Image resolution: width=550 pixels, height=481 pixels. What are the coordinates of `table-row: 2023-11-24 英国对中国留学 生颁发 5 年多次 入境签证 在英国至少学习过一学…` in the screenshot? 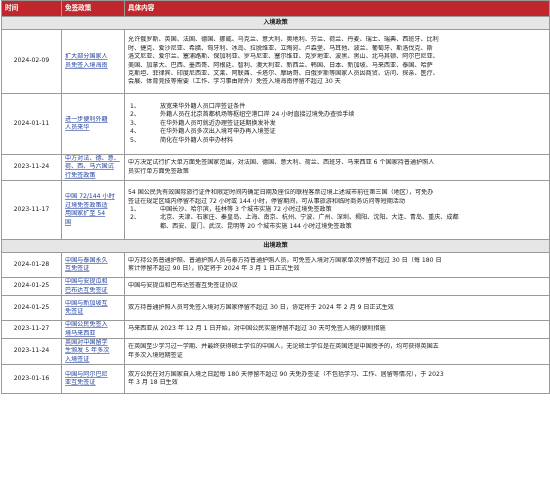 It's located at (275, 352).